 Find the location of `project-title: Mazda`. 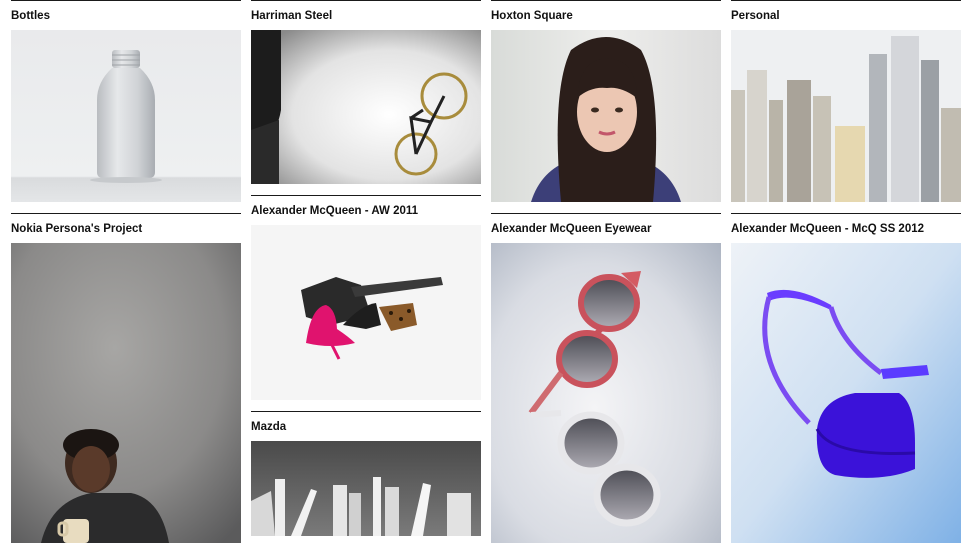

project-title: Mazda is located at coordinates (366, 426).